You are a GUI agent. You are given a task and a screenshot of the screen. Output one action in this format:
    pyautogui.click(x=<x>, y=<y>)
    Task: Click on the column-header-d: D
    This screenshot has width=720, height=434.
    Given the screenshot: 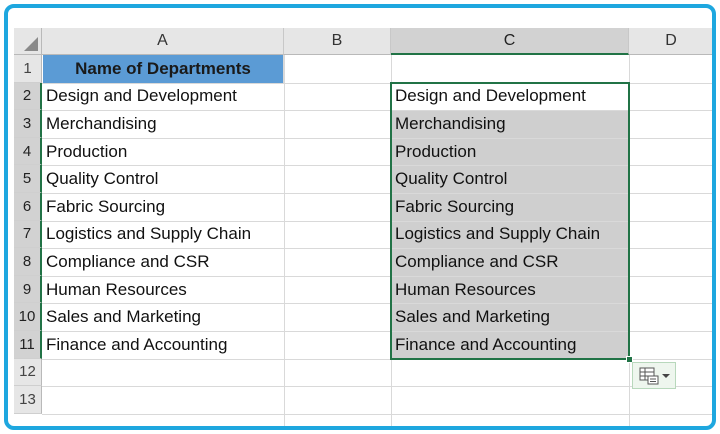 What is the action you would take?
    pyautogui.click(x=670, y=41)
    